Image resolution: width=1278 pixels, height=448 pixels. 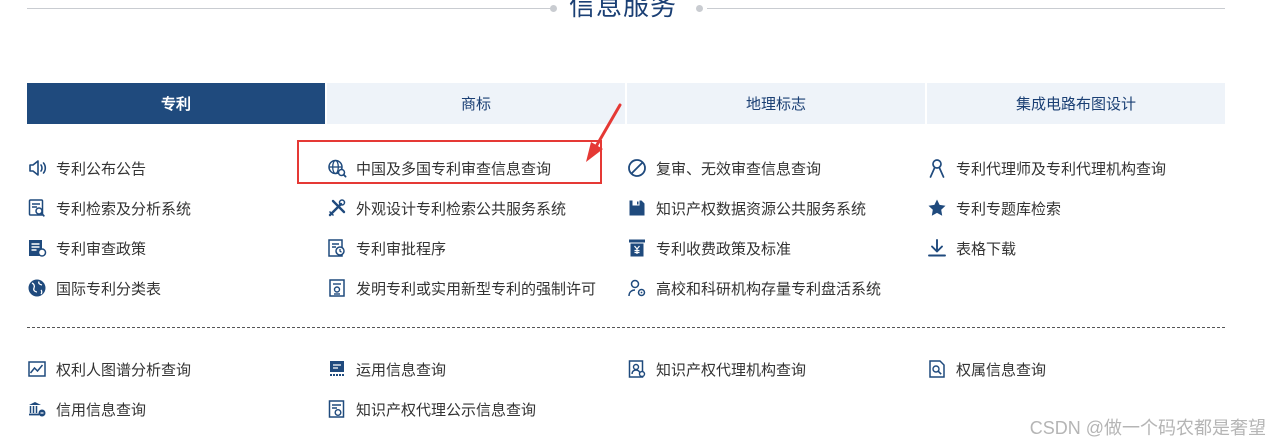 I want to click on link-reexamination-query: 复审、无效审查信息查询, so click(x=777, y=168).